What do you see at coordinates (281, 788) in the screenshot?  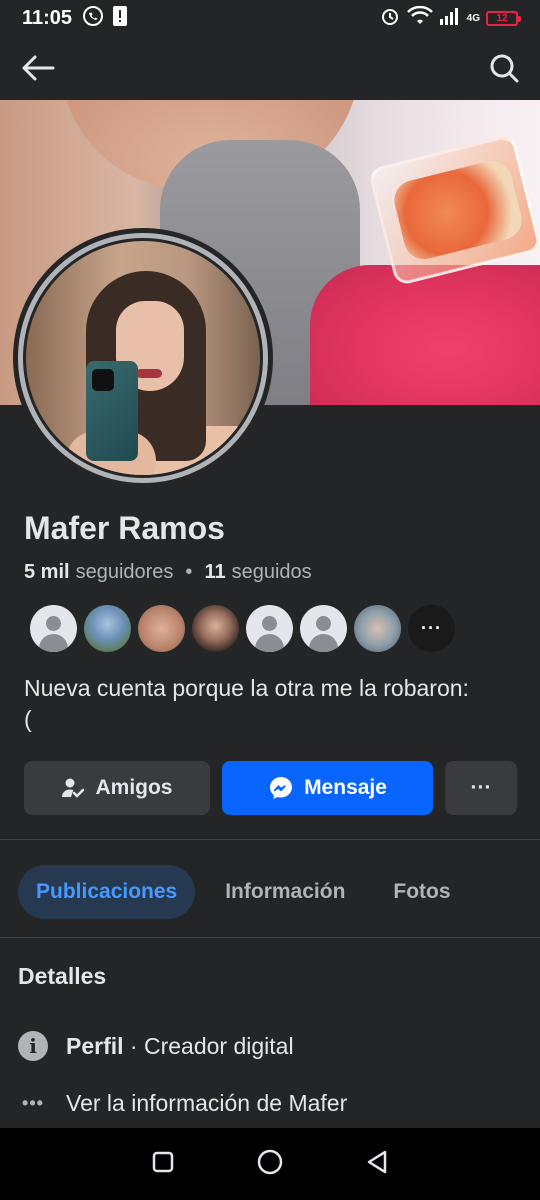 I see `messenger-icon` at bounding box center [281, 788].